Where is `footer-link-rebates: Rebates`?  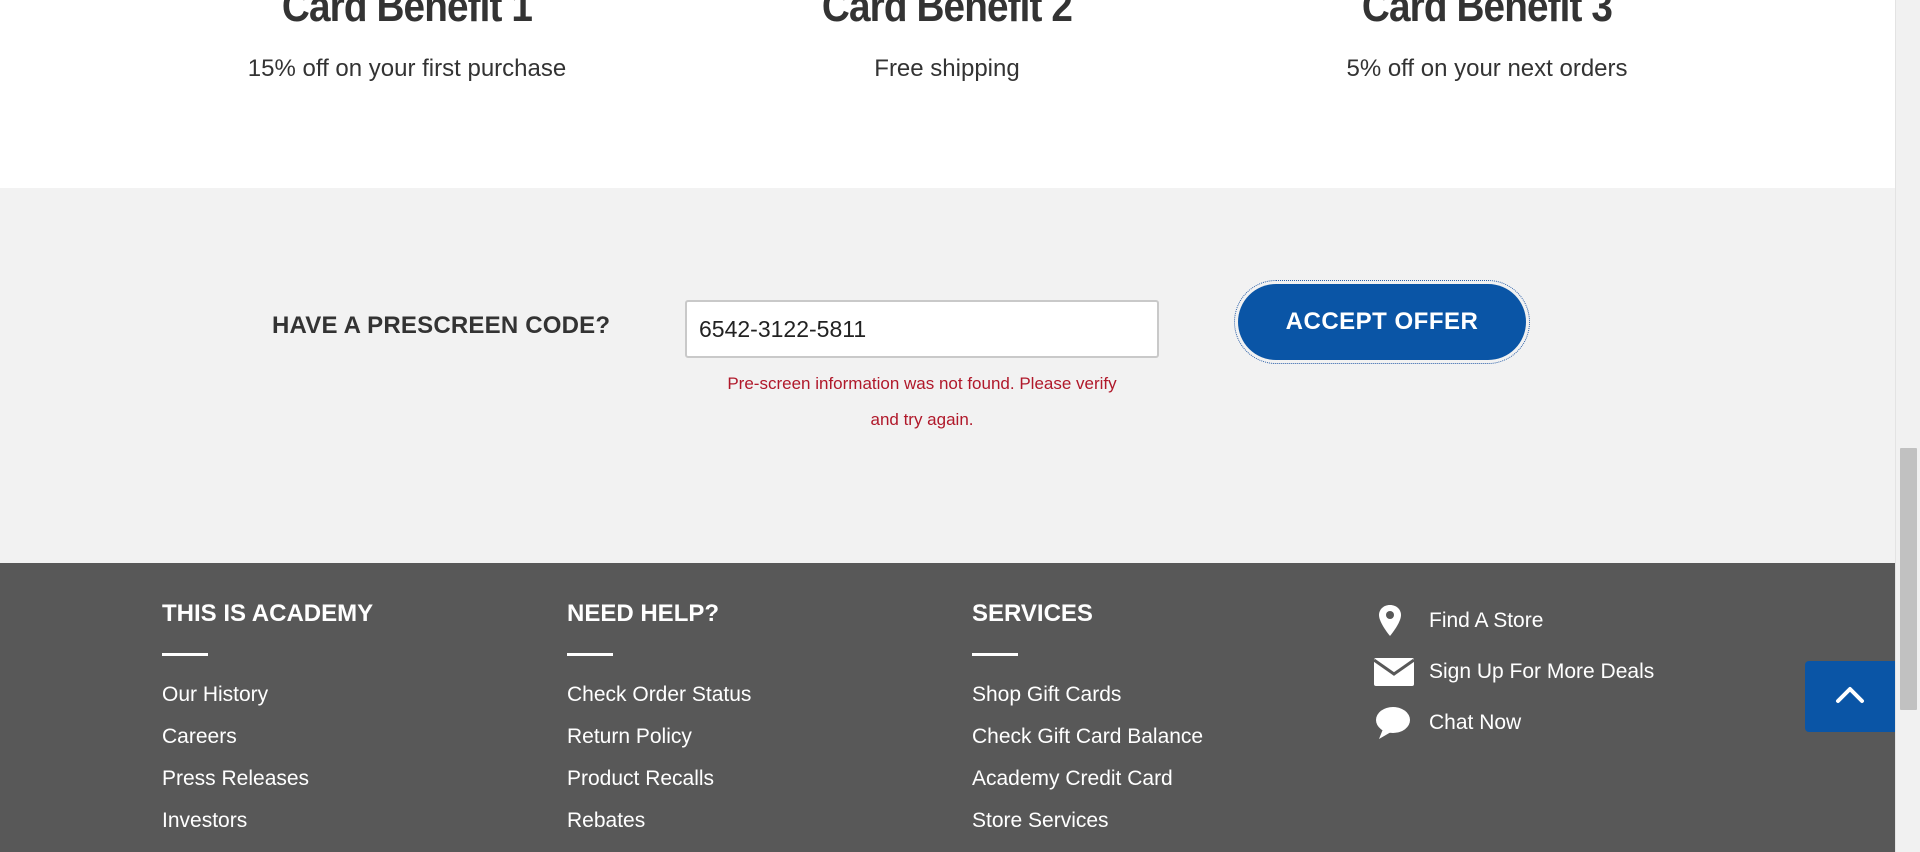 footer-link-rebates: Rebates is located at coordinates (659, 821).